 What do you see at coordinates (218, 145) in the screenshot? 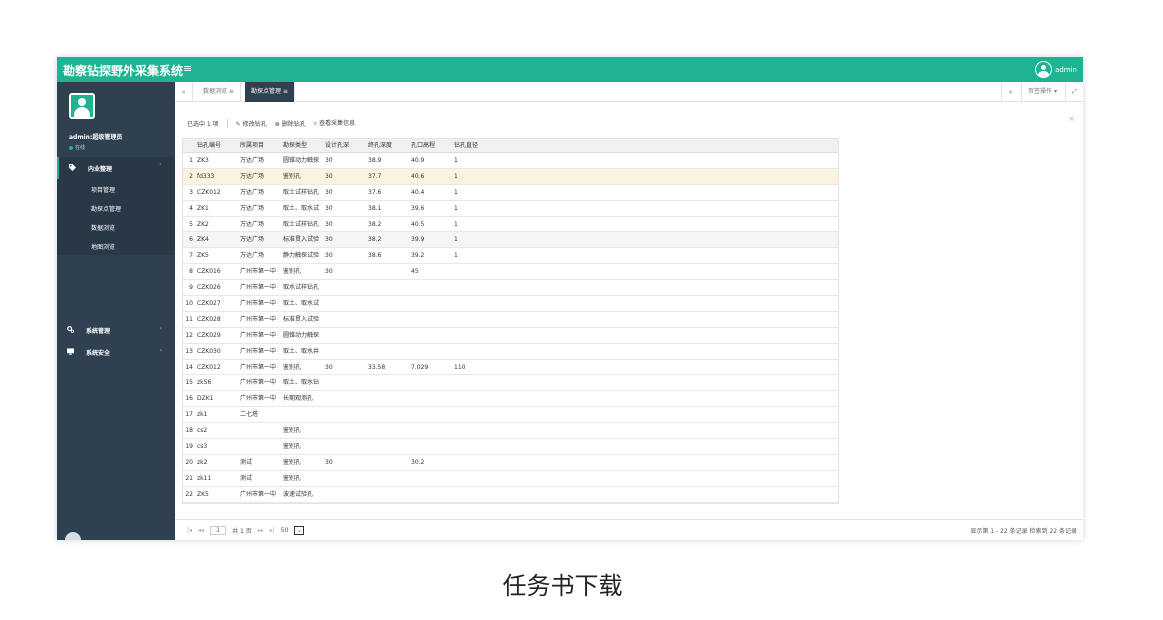
I see `column-header: 钻孔编号` at bounding box center [218, 145].